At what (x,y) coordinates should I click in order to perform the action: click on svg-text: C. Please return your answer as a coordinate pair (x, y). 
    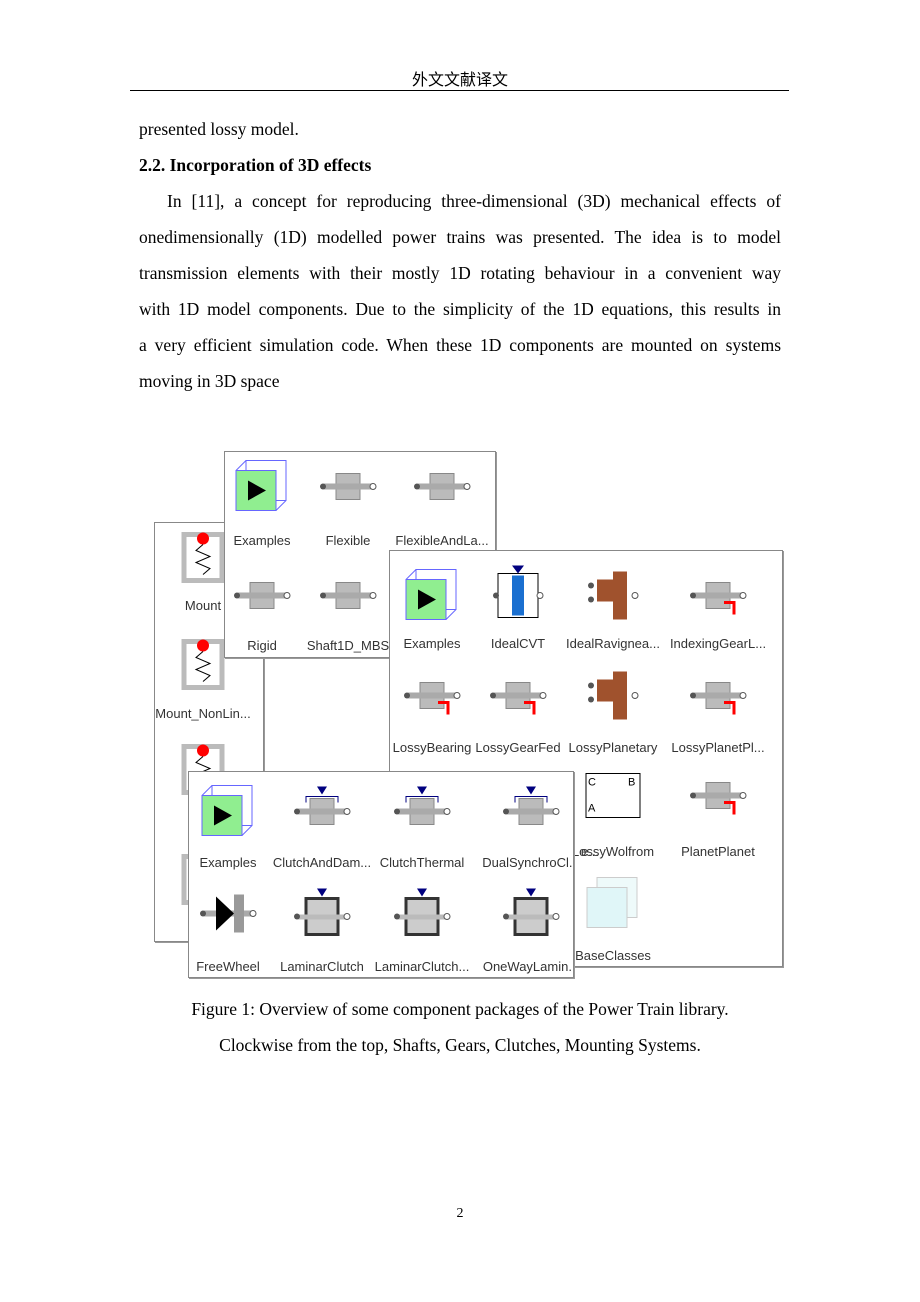
    Looking at the image, I should click on (592, 783).